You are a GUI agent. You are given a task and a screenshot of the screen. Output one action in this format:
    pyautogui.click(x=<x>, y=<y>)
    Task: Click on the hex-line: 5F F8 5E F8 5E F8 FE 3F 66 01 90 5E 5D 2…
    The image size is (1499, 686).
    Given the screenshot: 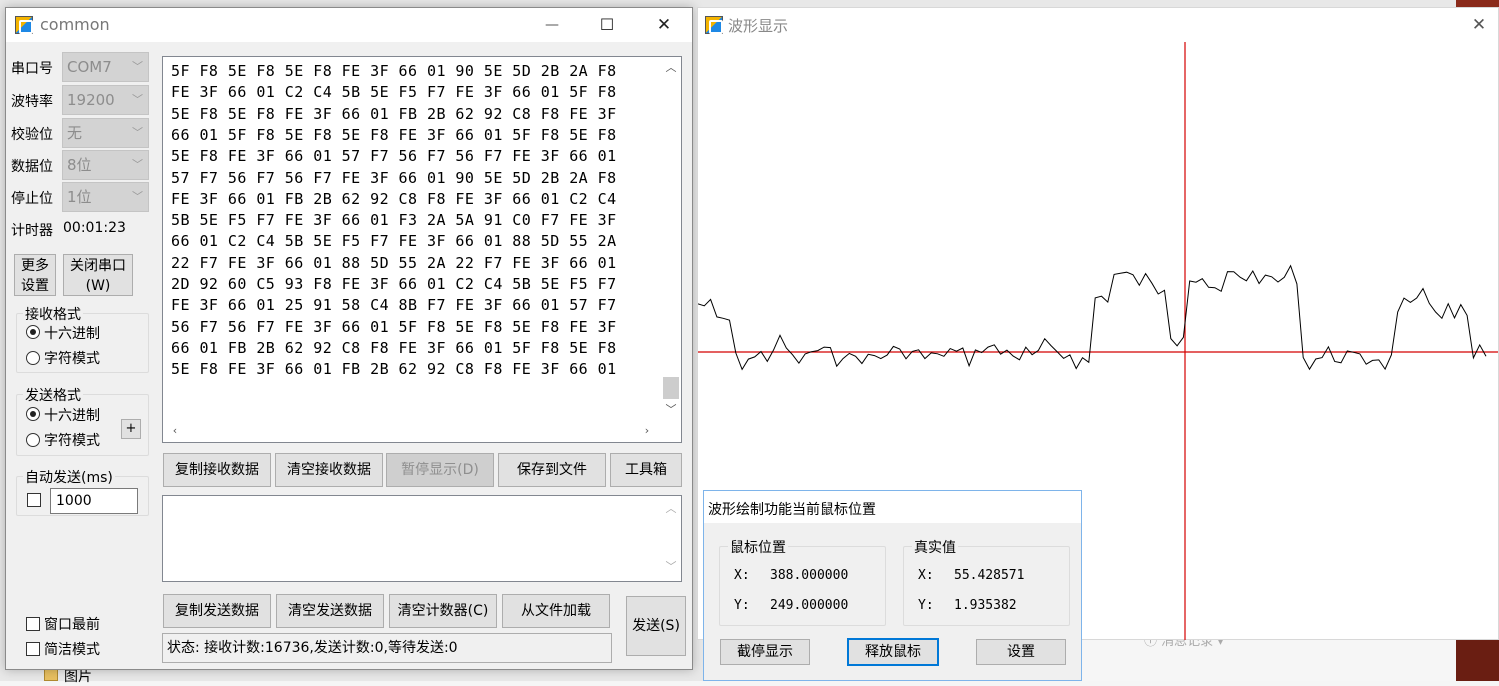 What is the action you would take?
    pyautogui.click(x=394, y=71)
    